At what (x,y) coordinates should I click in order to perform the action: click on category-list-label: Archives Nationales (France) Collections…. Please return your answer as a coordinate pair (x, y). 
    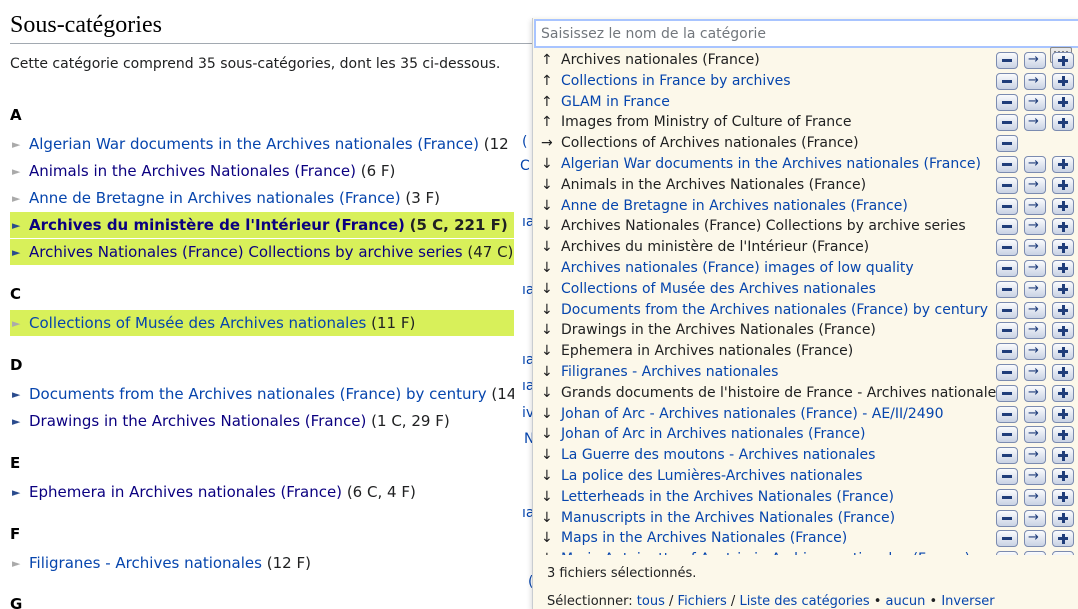
    Looking at the image, I should click on (763, 226).